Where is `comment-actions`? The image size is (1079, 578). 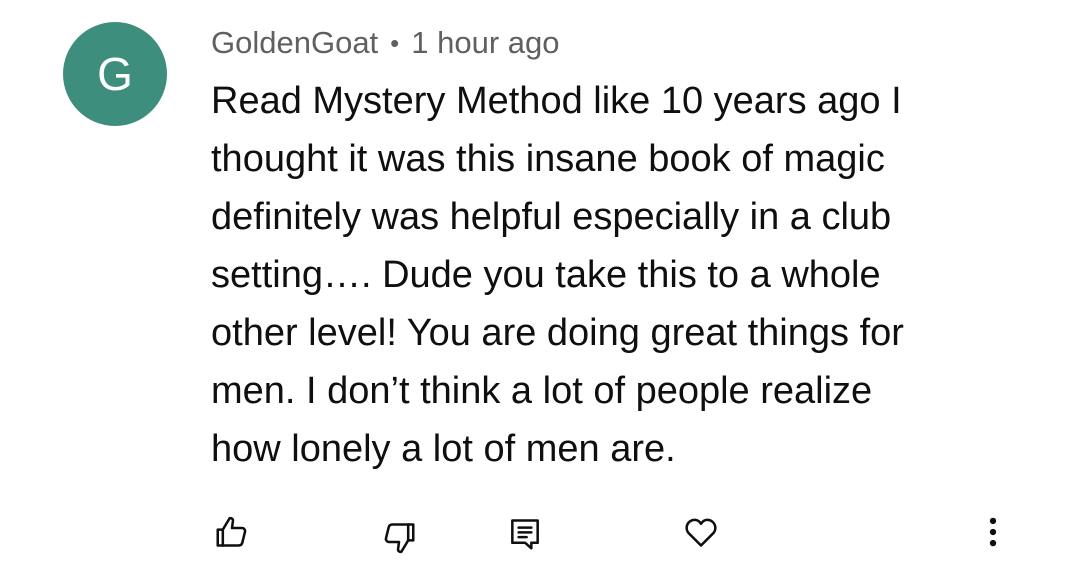
comment-actions is located at coordinates (539, 535).